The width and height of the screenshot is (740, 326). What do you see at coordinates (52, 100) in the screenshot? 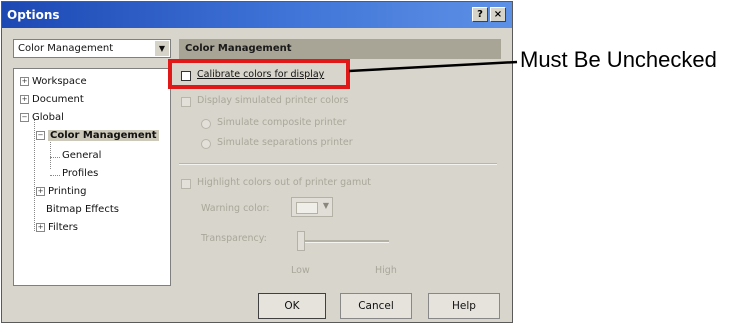
I see `tree-item-document: + Document` at bounding box center [52, 100].